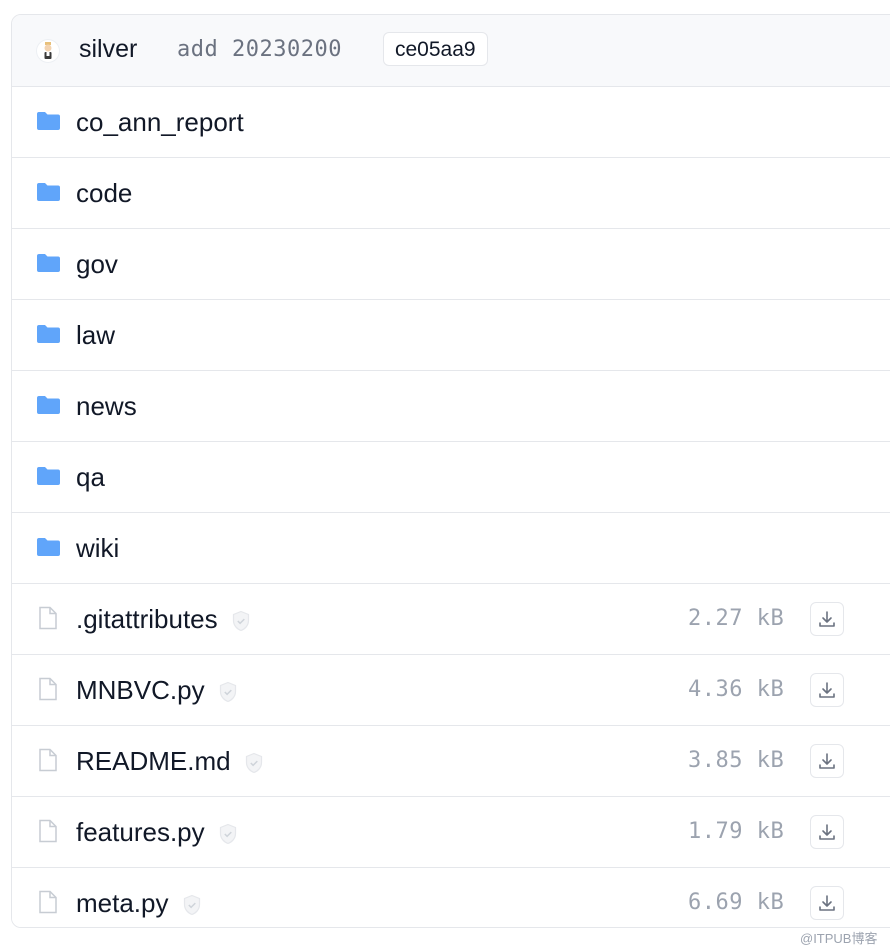 The width and height of the screenshot is (890, 950). What do you see at coordinates (140, 690) in the screenshot?
I see `file-name: MNBVC.py` at bounding box center [140, 690].